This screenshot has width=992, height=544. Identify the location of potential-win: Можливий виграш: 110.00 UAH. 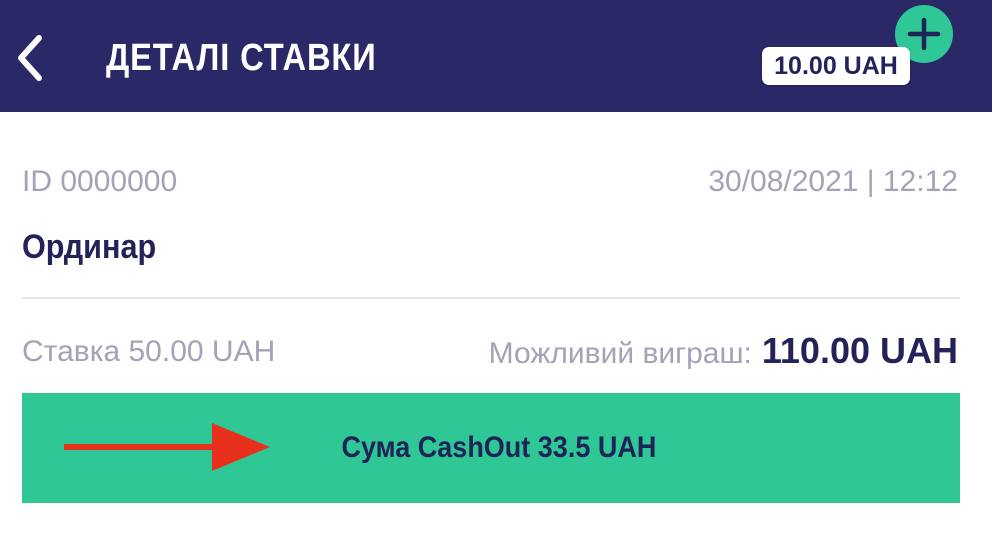
(723, 351).